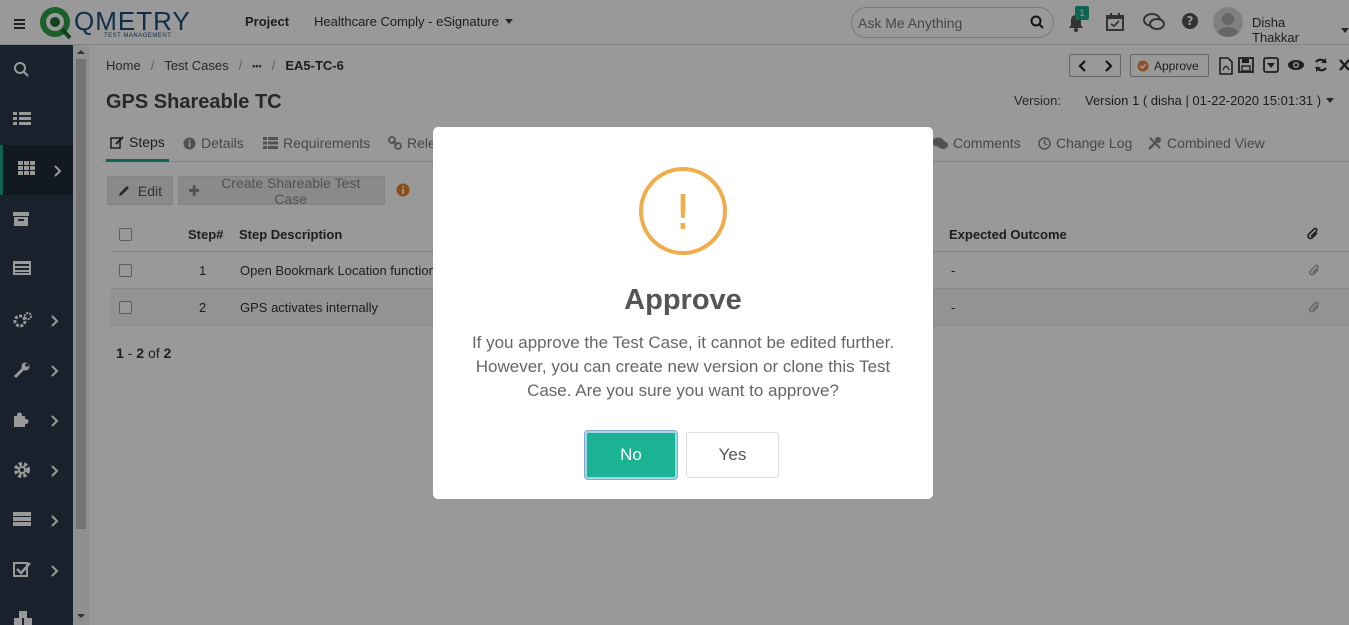 The image size is (1349, 625). I want to click on warning-icon: !, so click(683, 211).